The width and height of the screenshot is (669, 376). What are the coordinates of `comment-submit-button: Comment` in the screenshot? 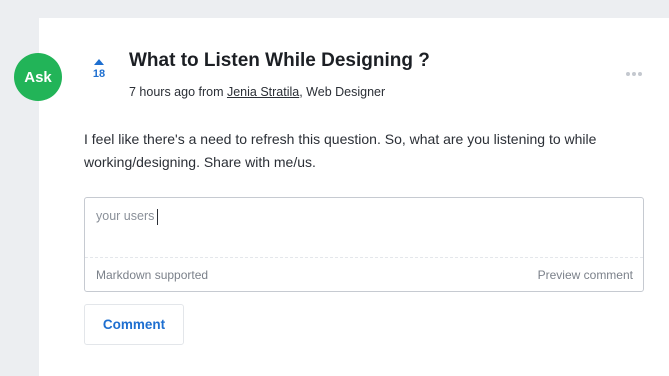 It's located at (134, 324).